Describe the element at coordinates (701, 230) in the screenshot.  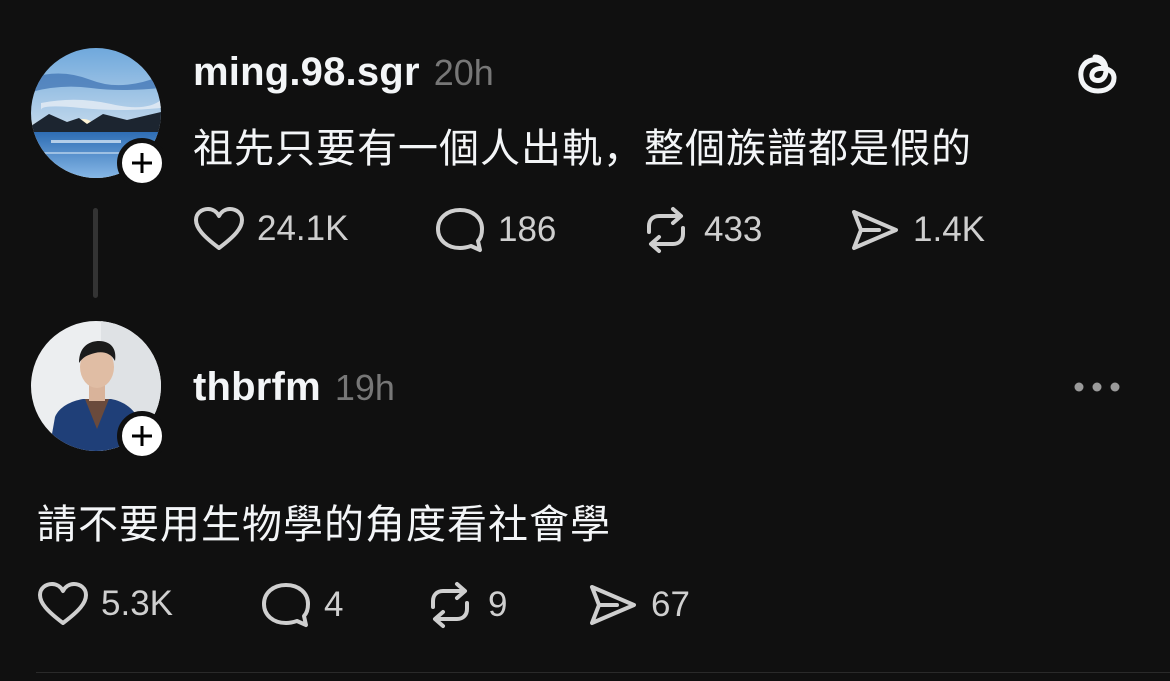
I see `repost-button: 433` at that location.